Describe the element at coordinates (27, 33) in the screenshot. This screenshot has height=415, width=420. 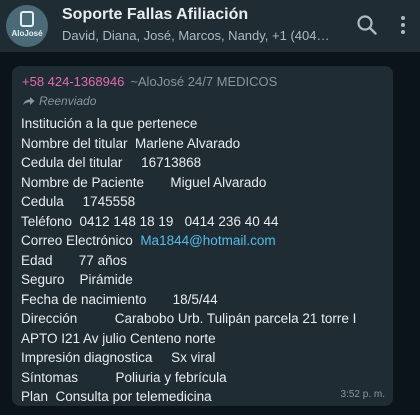
I see `avatar-logo-text: AloJosé` at that location.